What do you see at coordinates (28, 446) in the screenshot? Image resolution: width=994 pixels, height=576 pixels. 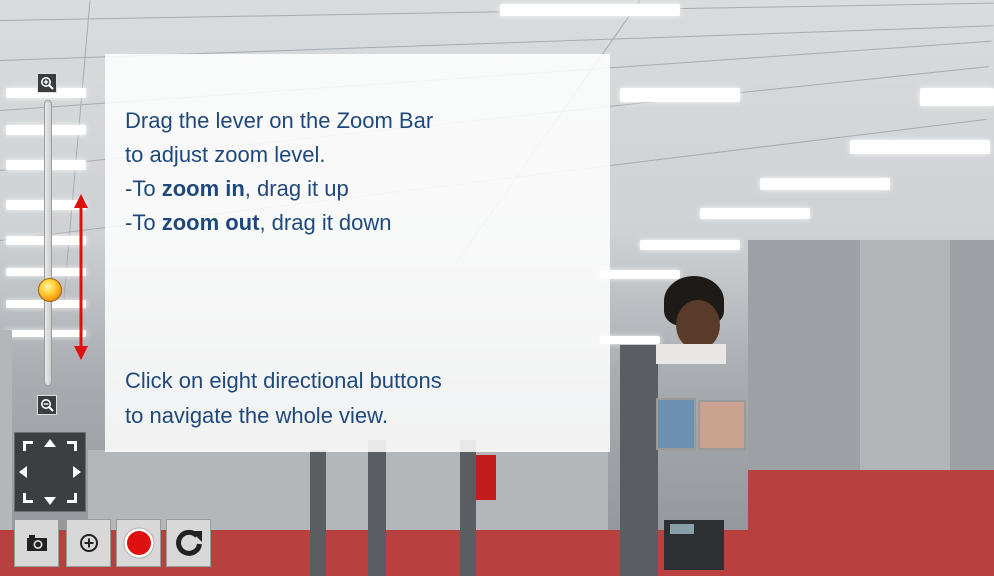 I see `pan-up-left-button` at bounding box center [28, 446].